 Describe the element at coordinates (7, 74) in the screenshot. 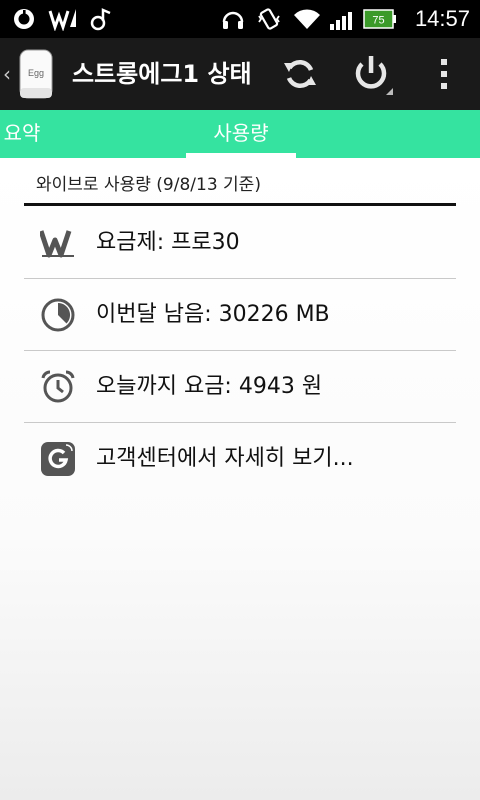

I see `up-caret-icon: ‹` at that location.